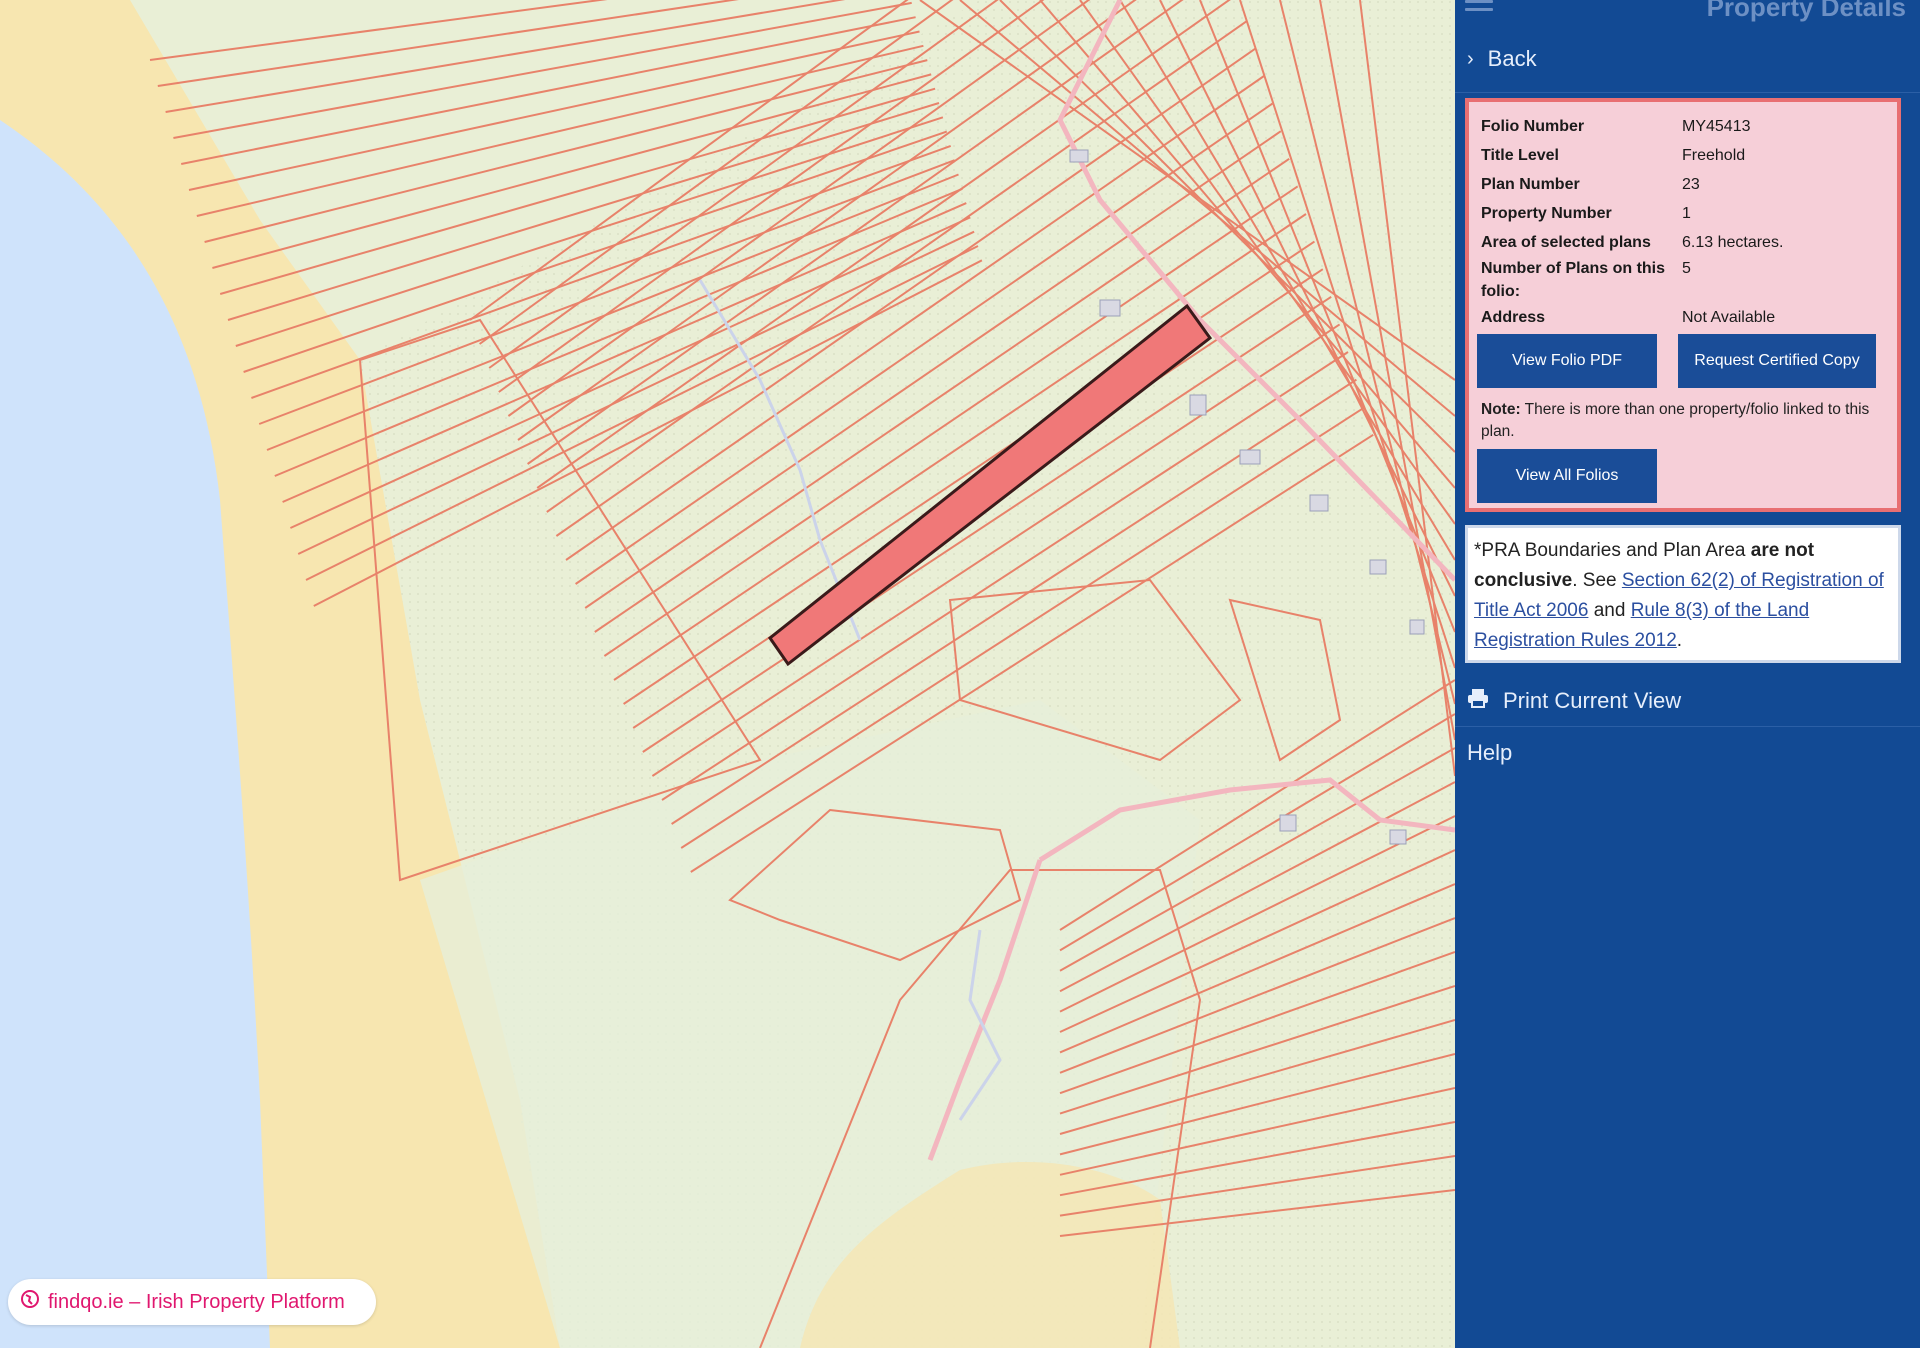 The image size is (1920, 1348). I want to click on note-label: Note:, so click(1501, 409).